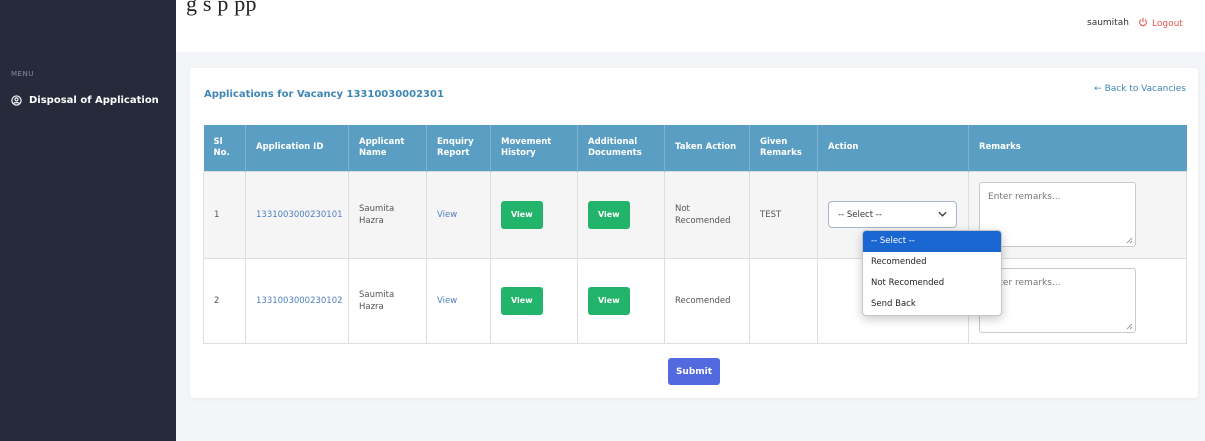  What do you see at coordinates (297, 148) in the screenshot?
I see `header-application-id: Application ID` at bounding box center [297, 148].